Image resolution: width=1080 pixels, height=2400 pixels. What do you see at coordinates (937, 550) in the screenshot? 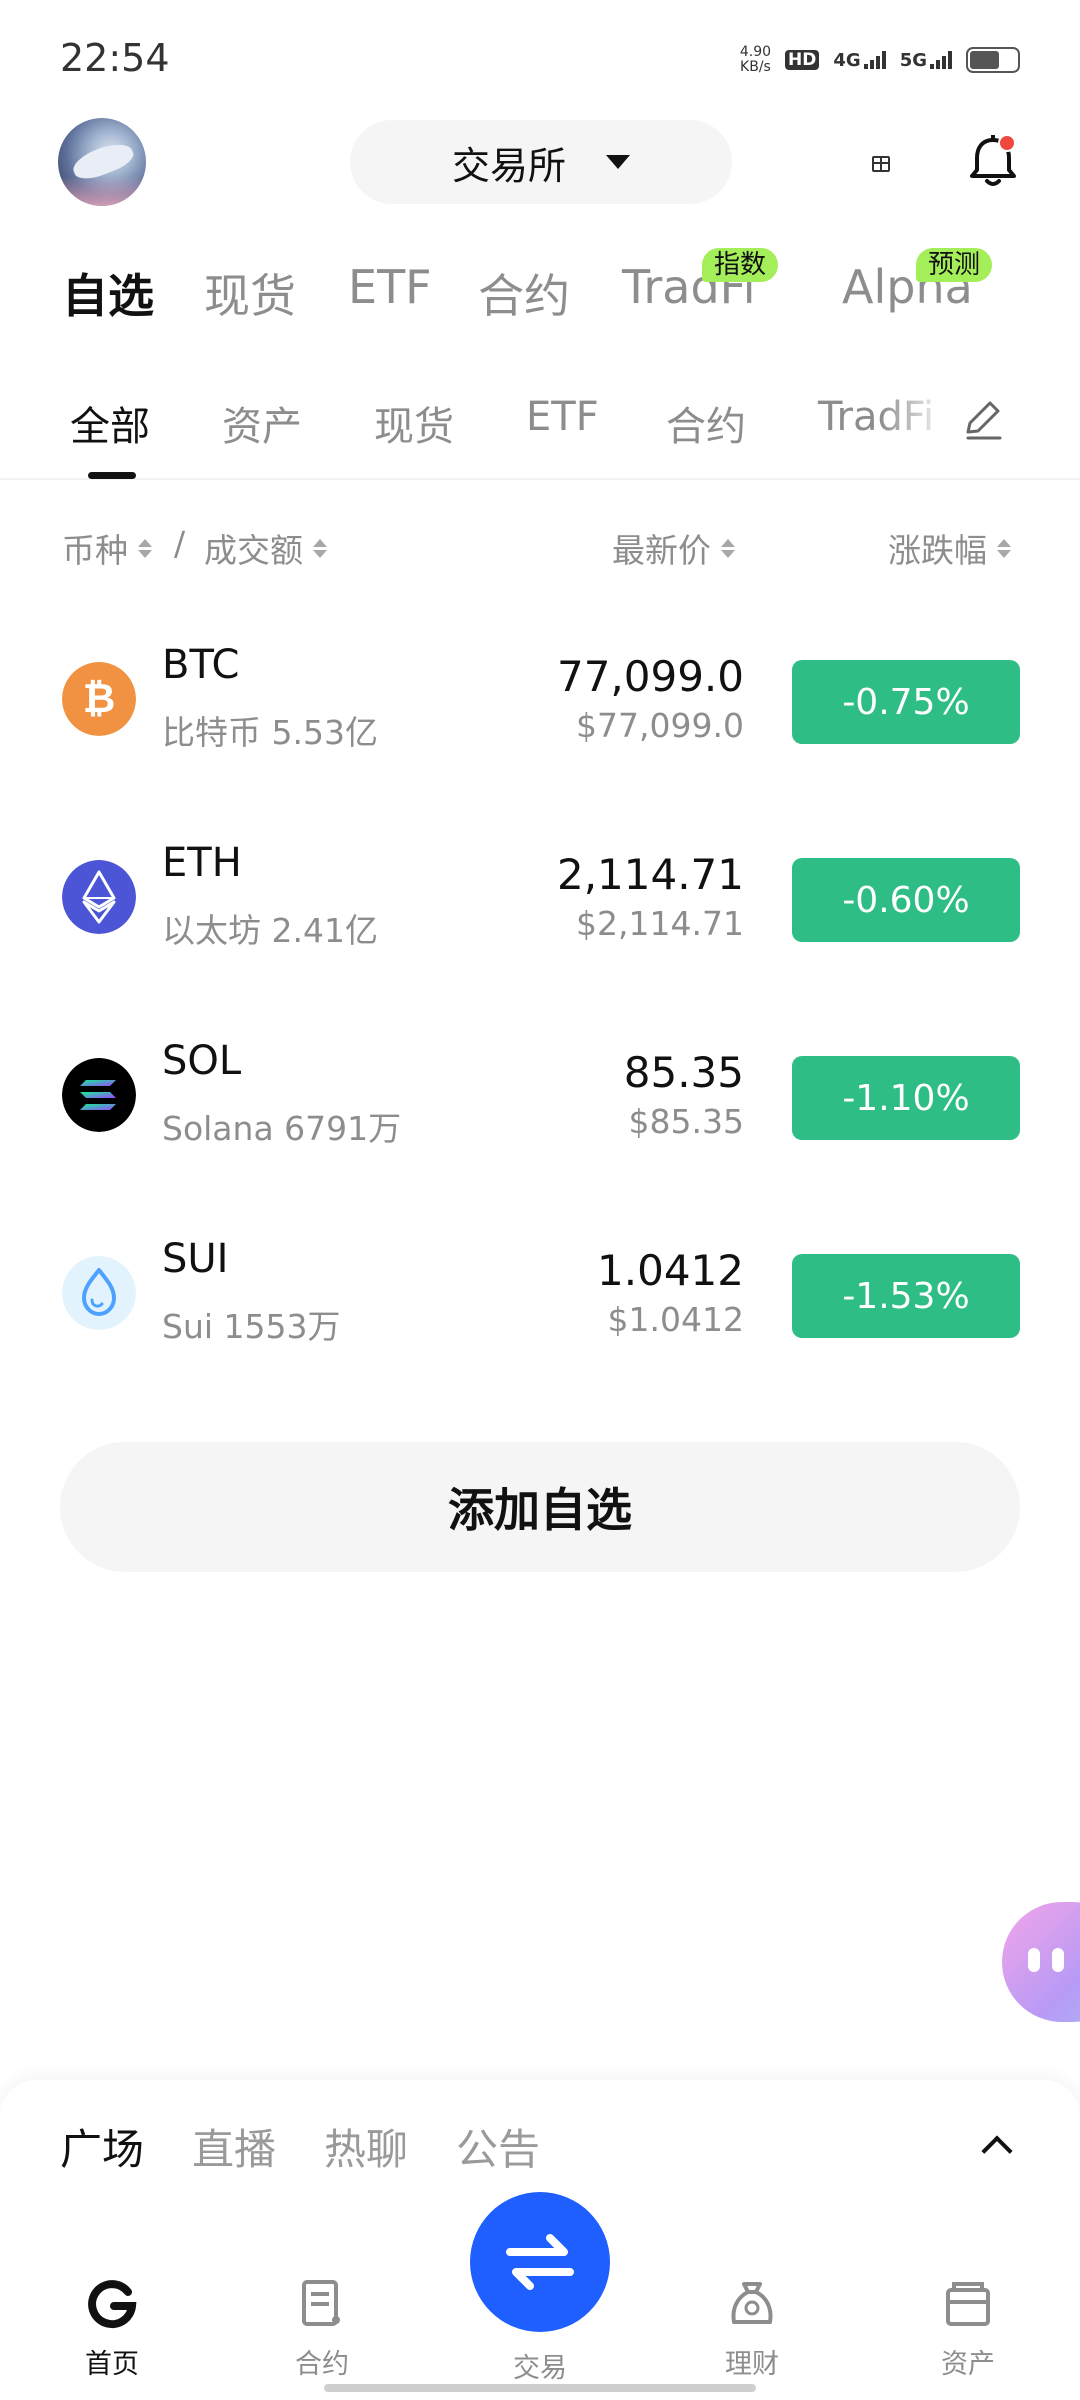
I see `change-header-label: 涨跌幅` at bounding box center [937, 550].